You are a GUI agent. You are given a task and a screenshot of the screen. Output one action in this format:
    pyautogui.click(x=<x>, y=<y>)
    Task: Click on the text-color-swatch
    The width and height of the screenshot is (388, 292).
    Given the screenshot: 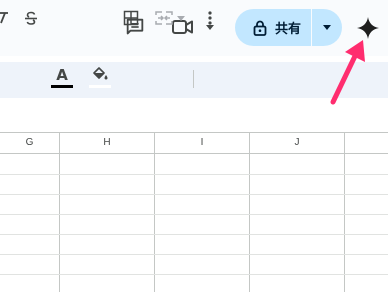 What is the action you would take?
    pyautogui.click(x=62, y=86)
    